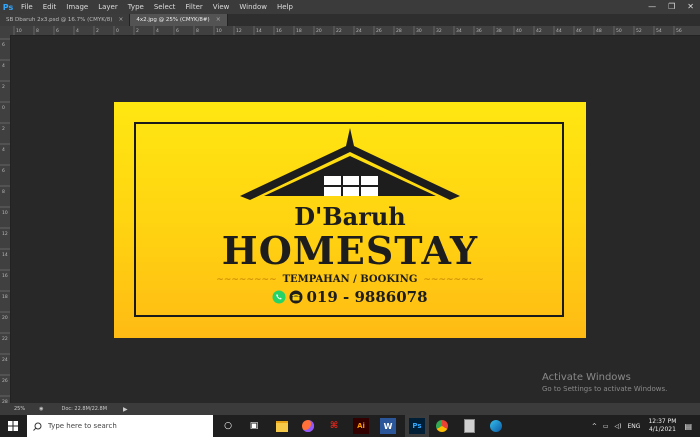  I want to click on edge-icon, so click(496, 426).